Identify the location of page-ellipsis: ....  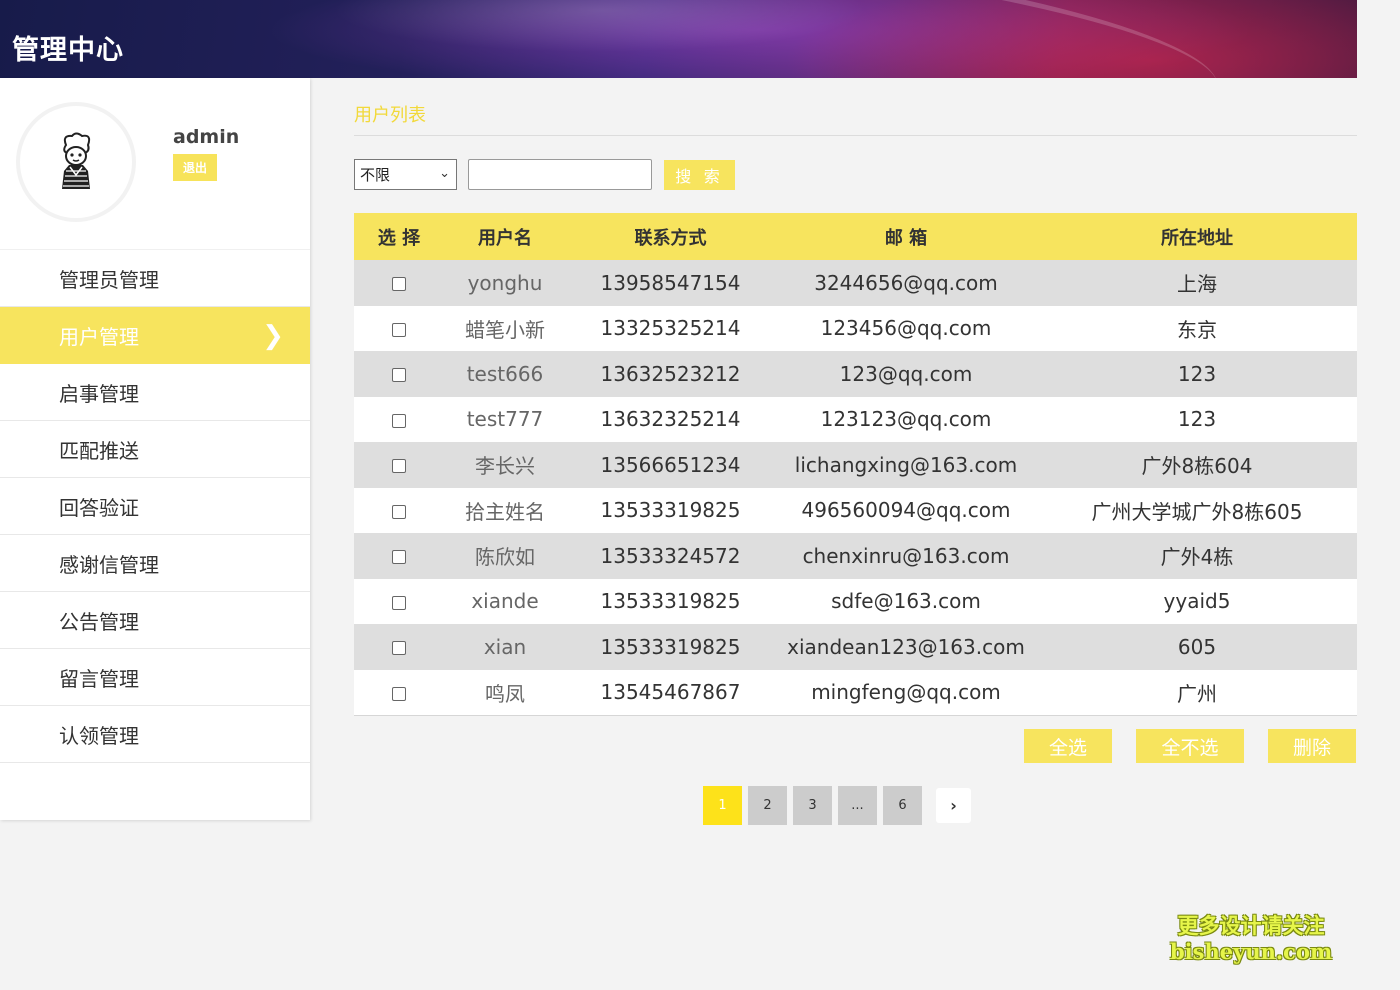
(857, 805).